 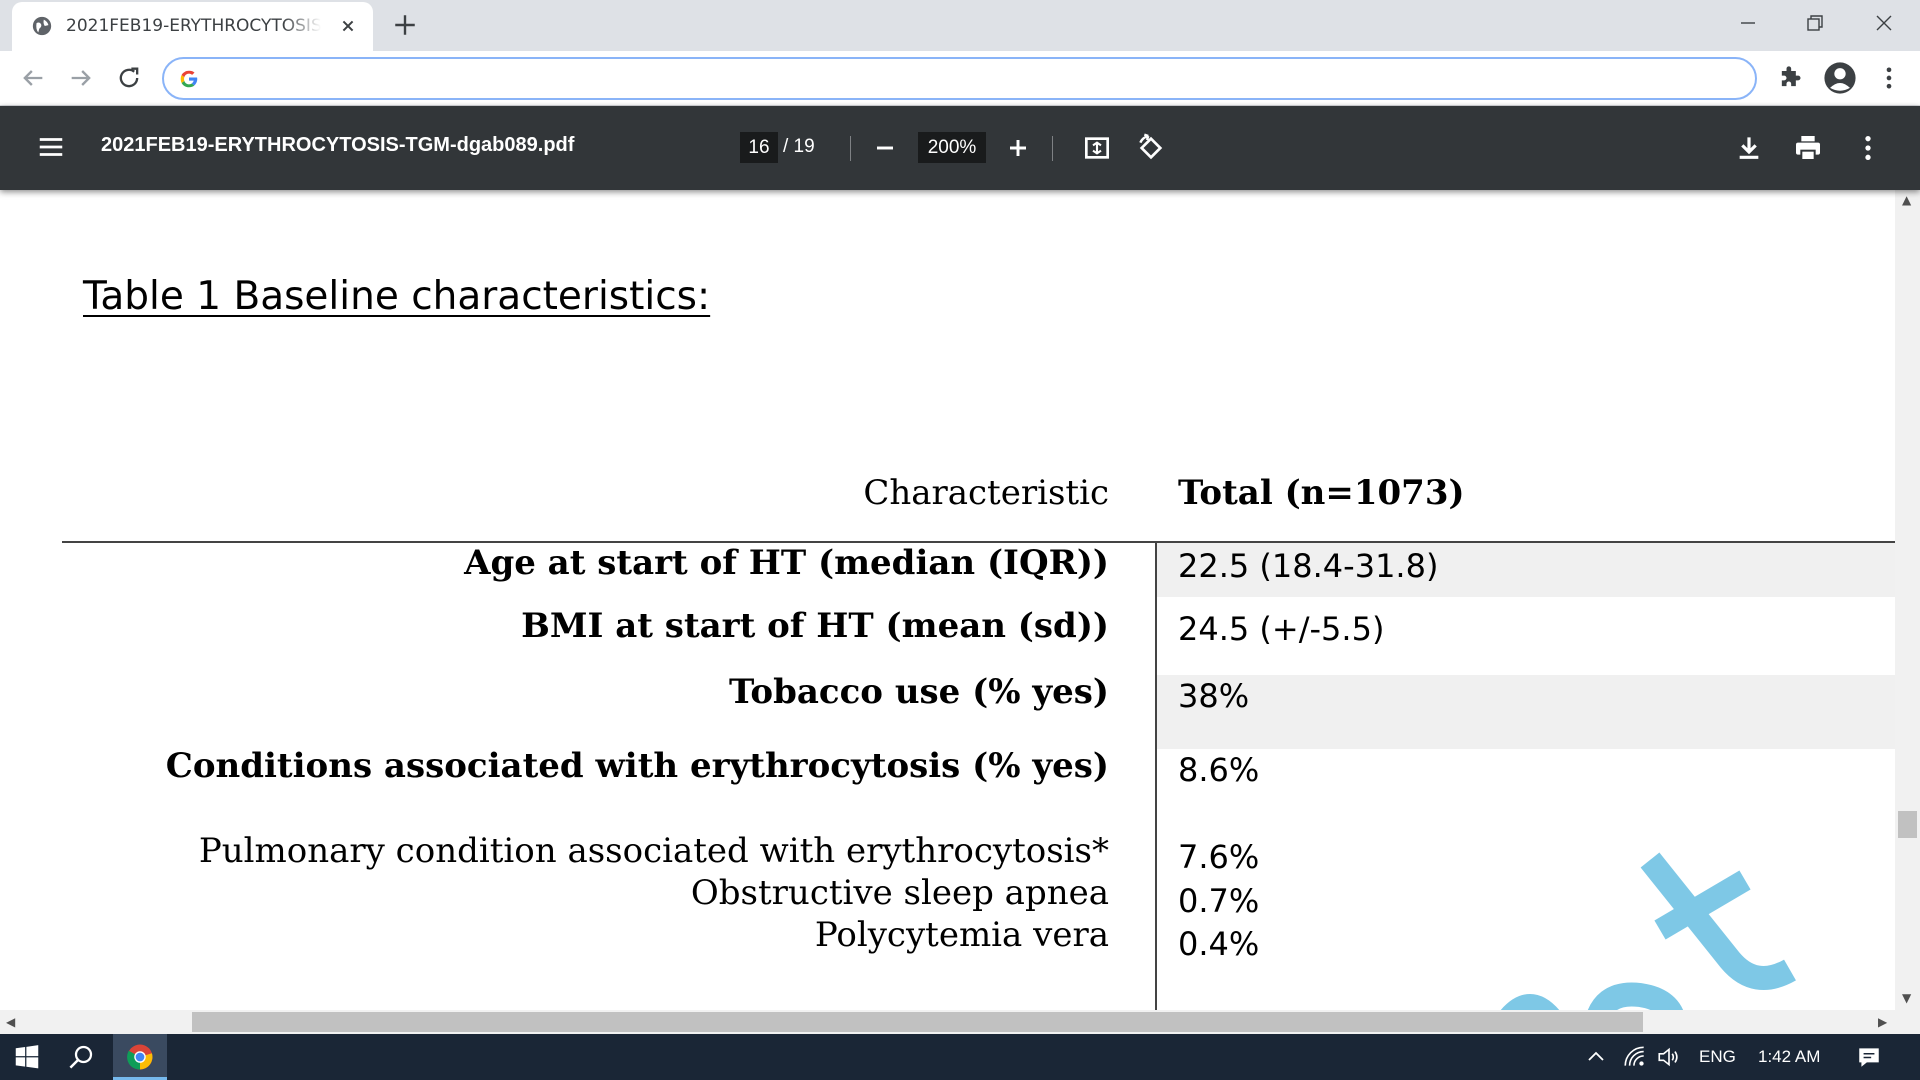 I want to click on reload-icon, so click(x=129, y=78).